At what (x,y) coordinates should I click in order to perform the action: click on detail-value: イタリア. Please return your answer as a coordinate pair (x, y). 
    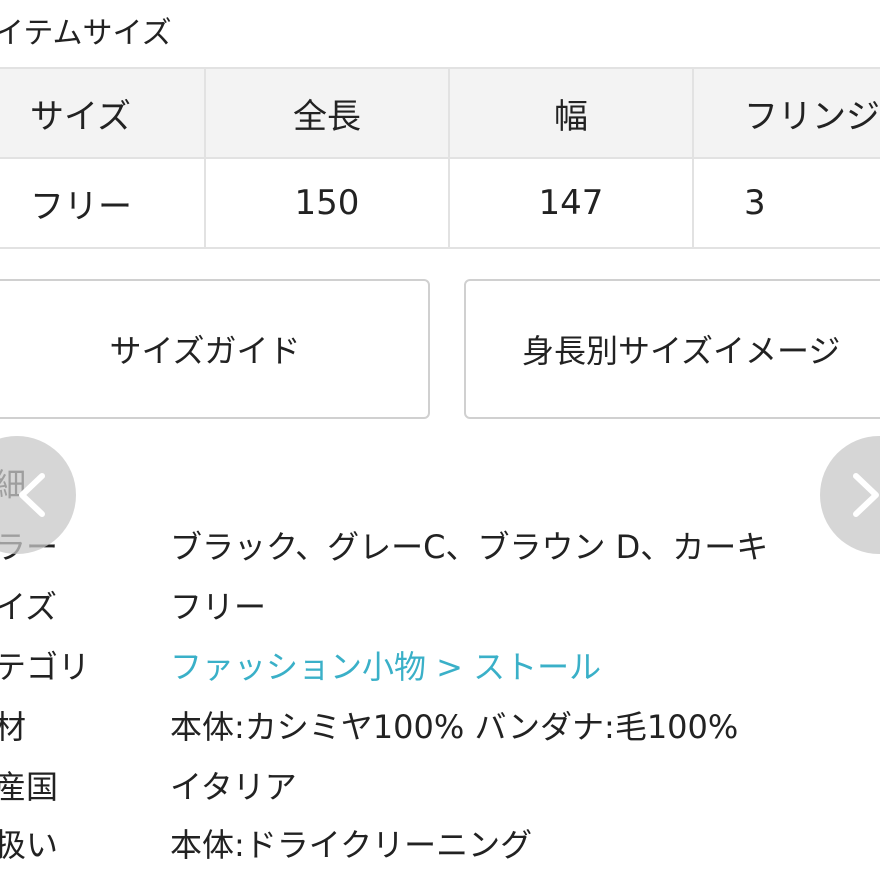
    Looking at the image, I should click on (233, 787).